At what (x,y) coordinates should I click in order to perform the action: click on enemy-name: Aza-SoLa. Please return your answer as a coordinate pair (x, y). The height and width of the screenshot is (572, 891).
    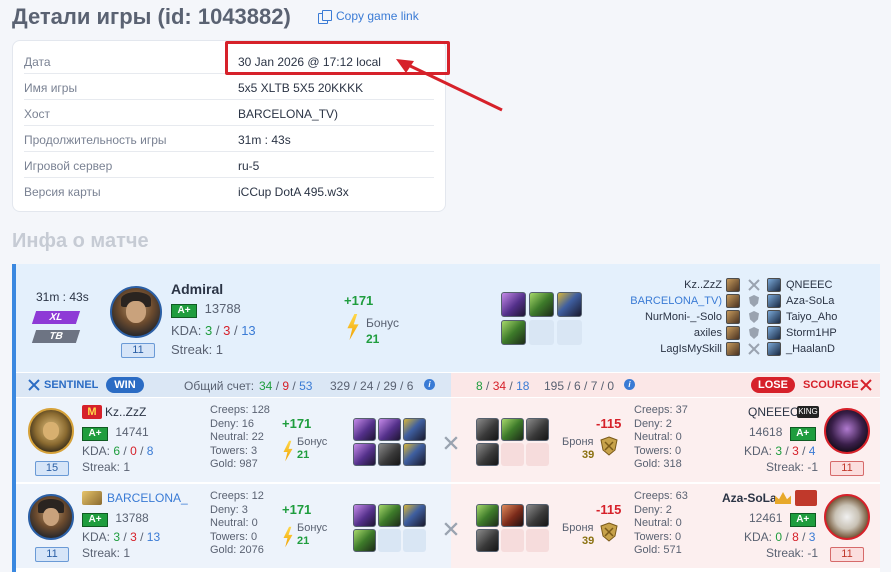
    Looking at the image, I should click on (749, 498).